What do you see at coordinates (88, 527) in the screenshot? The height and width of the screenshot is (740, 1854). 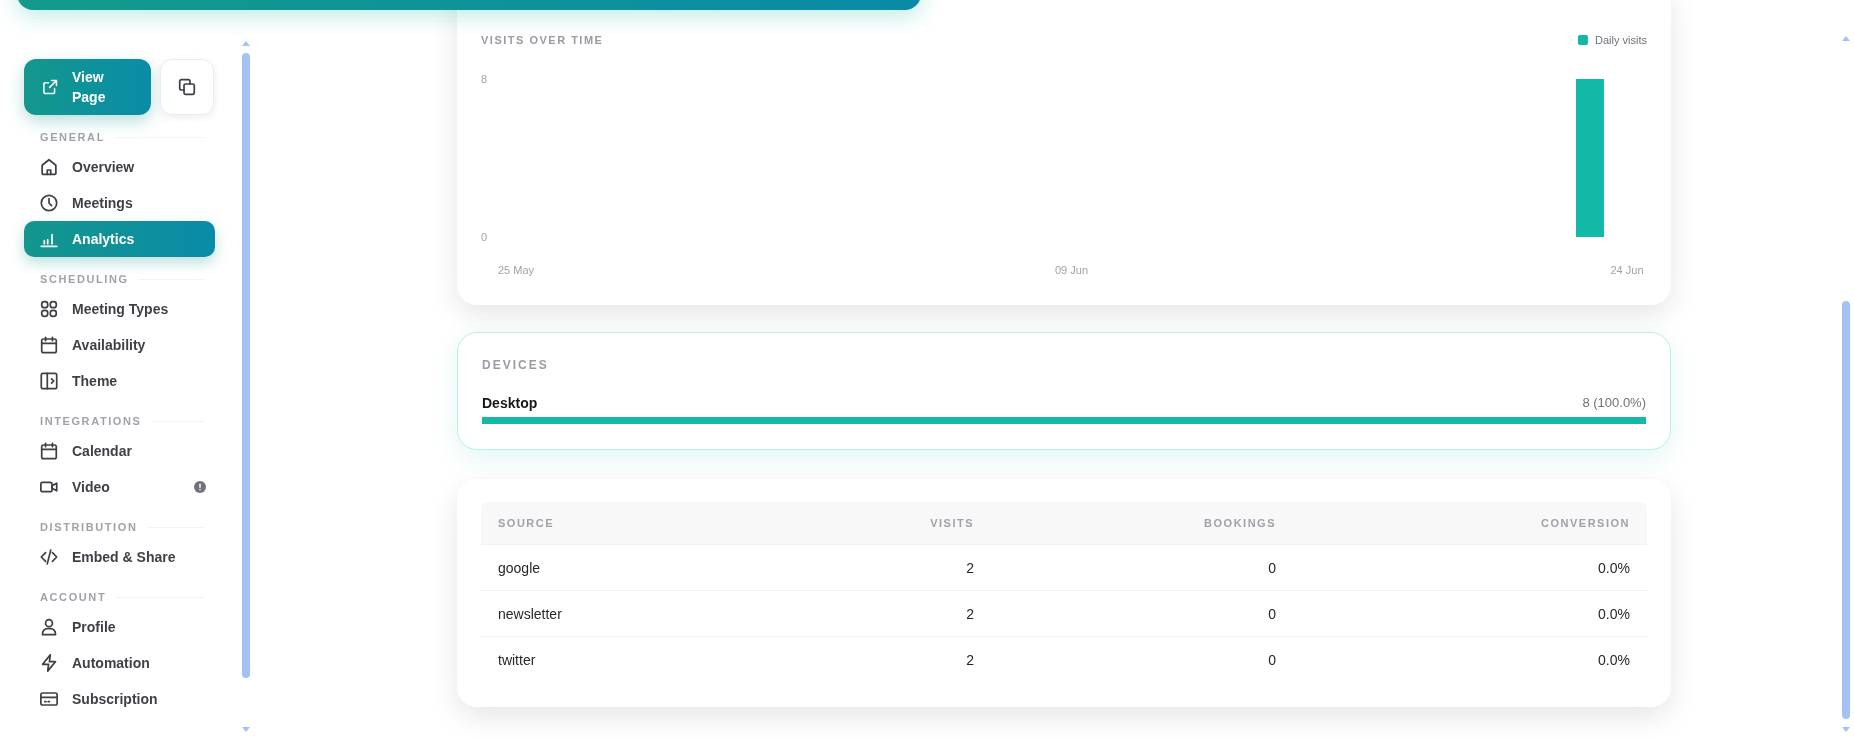 I see `nav-section-label: DISTRIBUTION` at bounding box center [88, 527].